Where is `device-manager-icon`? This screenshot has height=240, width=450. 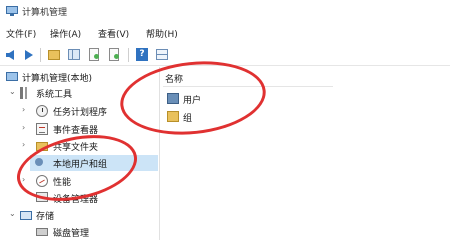 device-manager-icon is located at coordinates (42, 197).